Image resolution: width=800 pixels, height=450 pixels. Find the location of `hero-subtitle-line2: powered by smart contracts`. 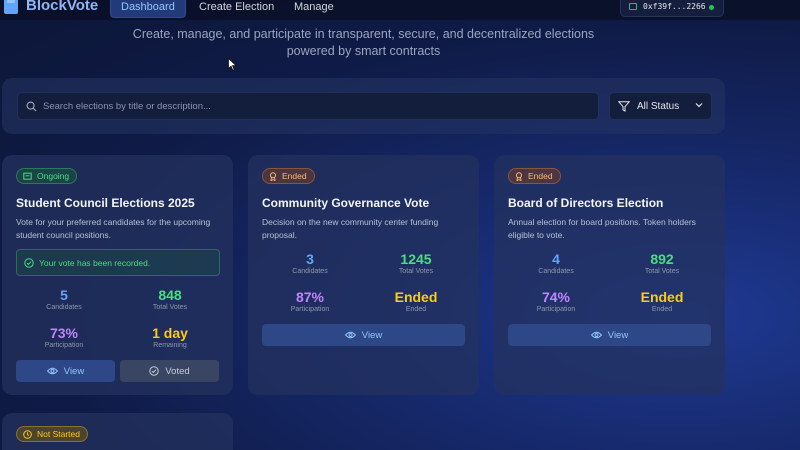

hero-subtitle-line2: powered by smart contracts is located at coordinates (363, 51).